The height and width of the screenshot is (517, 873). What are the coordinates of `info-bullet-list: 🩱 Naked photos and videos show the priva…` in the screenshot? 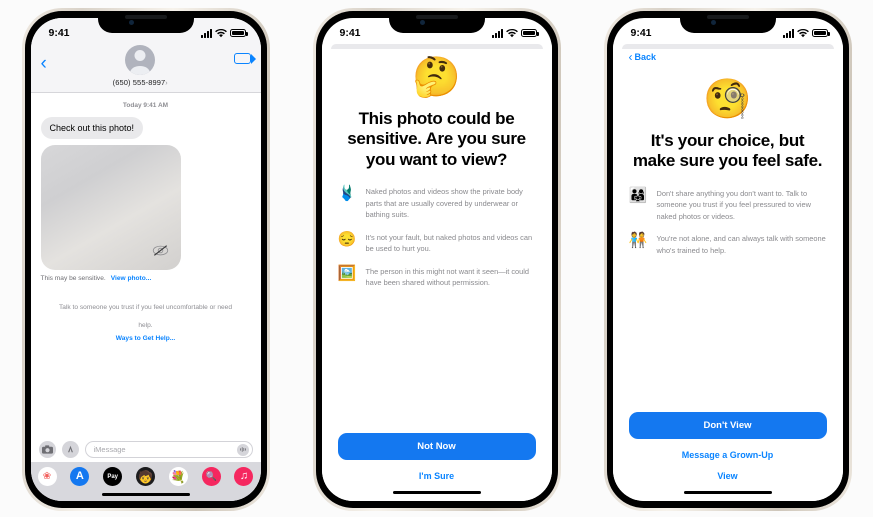 It's located at (437, 237).